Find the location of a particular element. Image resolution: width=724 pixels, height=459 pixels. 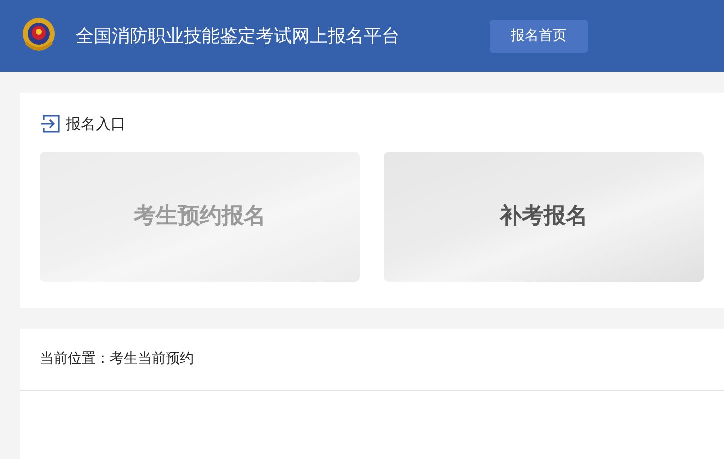

registration-card: 补考报名 is located at coordinates (544, 217).